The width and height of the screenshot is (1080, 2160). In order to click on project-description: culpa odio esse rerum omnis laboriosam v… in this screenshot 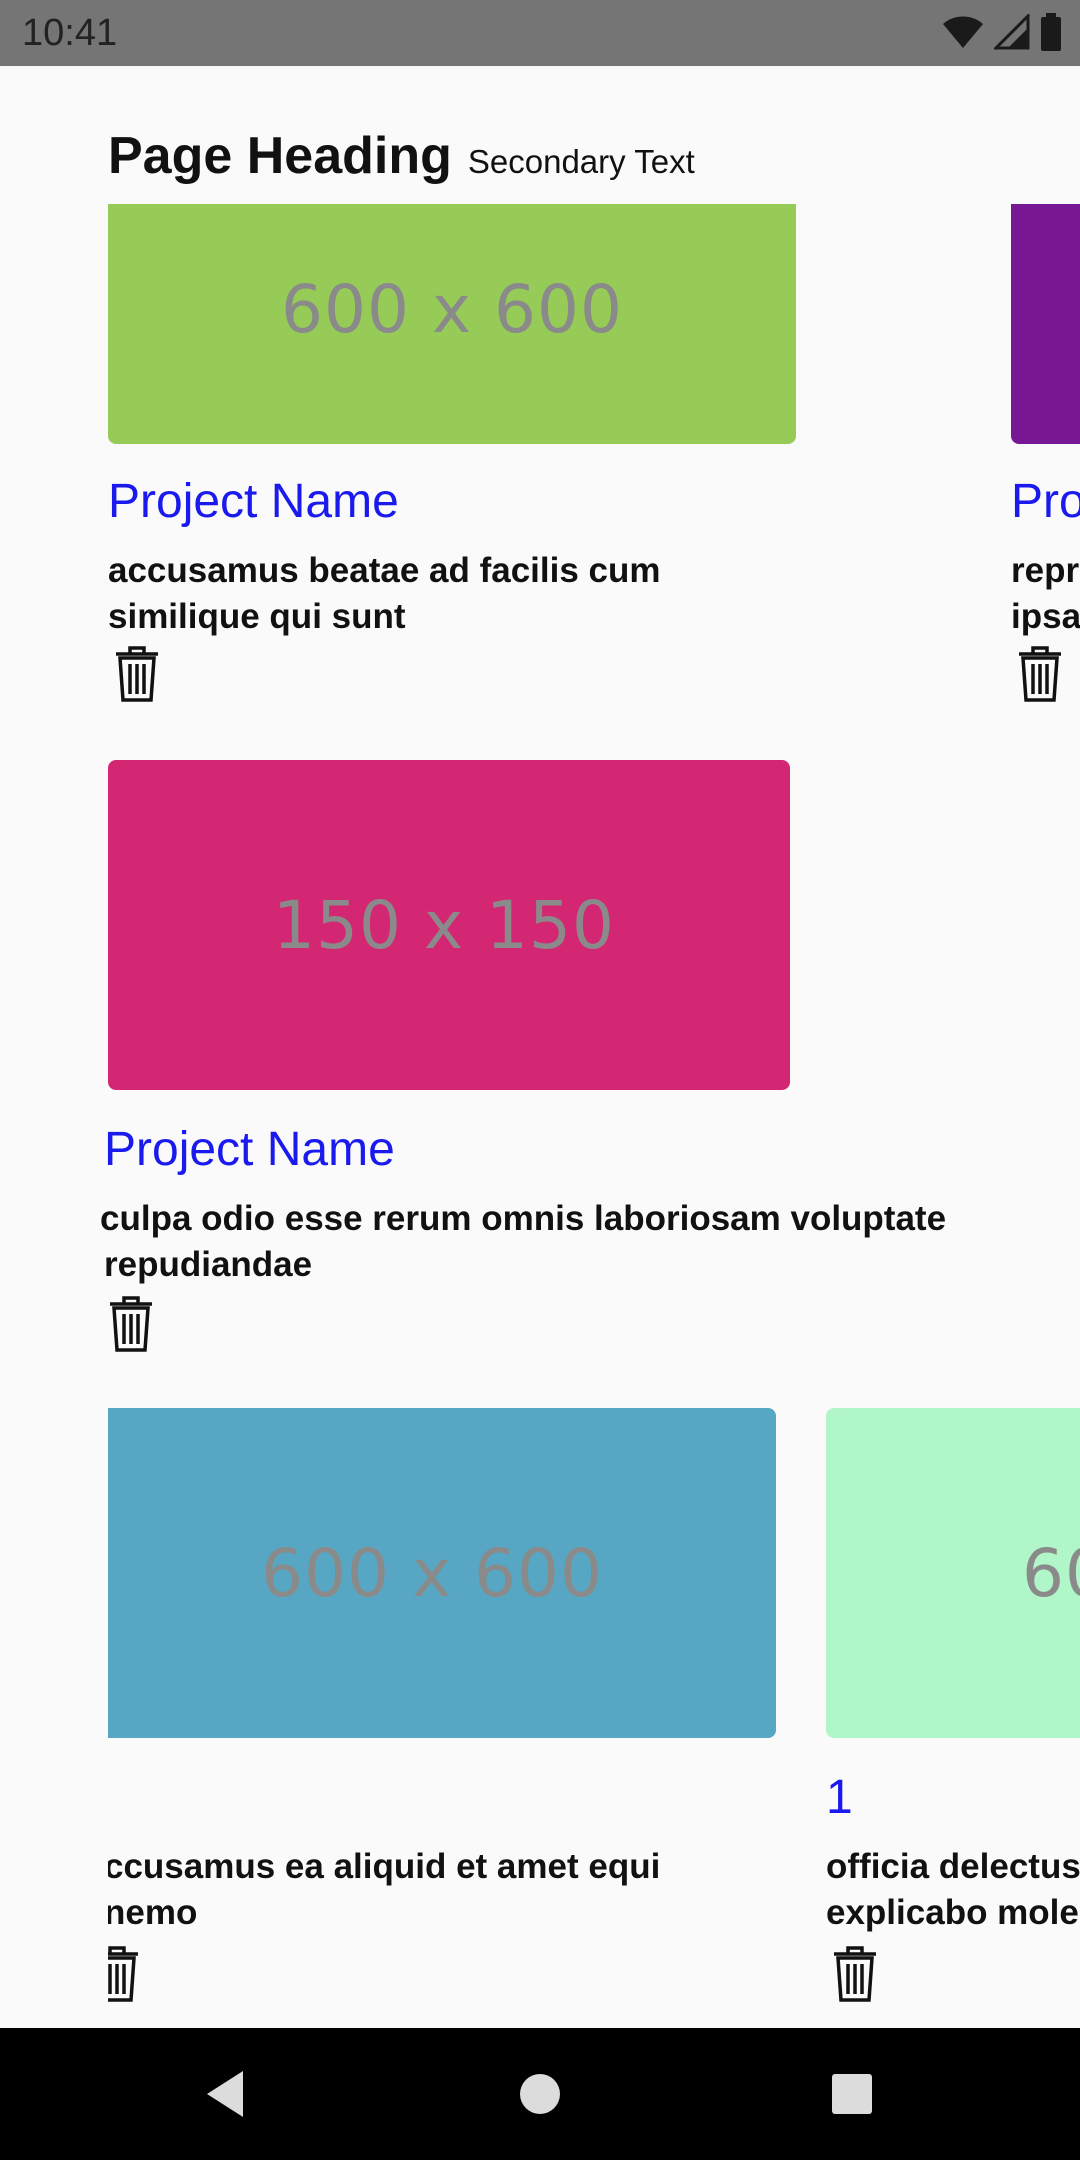, I will do `click(523, 1241)`.